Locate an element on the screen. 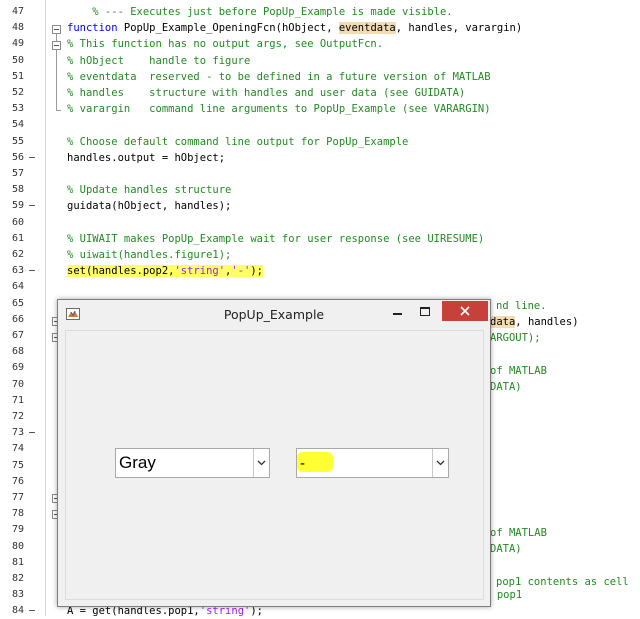 The image size is (640, 619). line-number: 77 is located at coordinates (12, 498).